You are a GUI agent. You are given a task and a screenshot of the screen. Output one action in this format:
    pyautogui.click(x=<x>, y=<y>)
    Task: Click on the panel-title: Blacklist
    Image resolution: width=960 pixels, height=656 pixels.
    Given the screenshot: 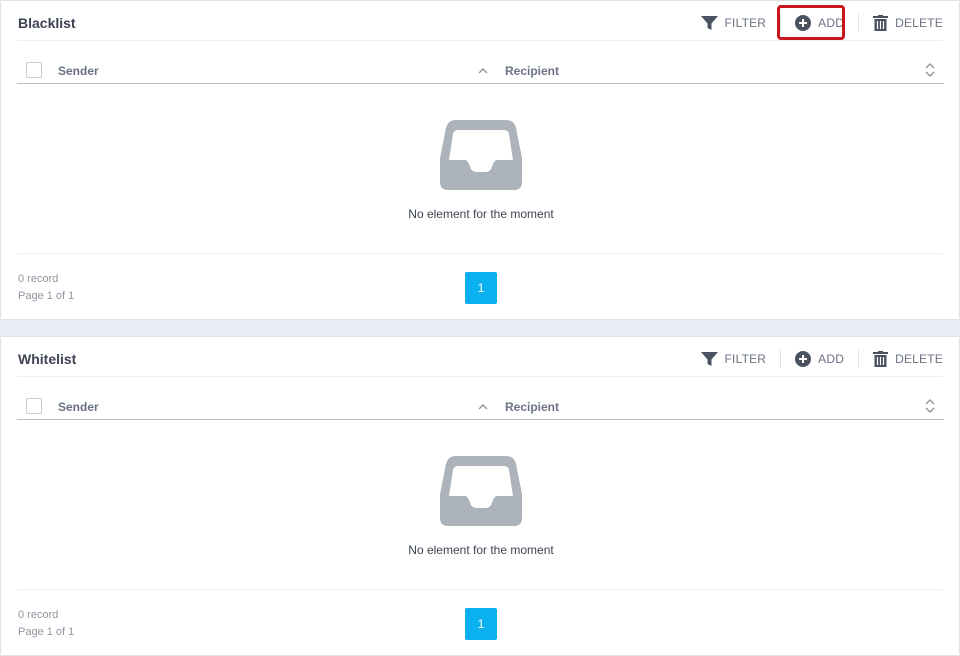 What is the action you would take?
    pyautogui.click(x=47, y=23)
    